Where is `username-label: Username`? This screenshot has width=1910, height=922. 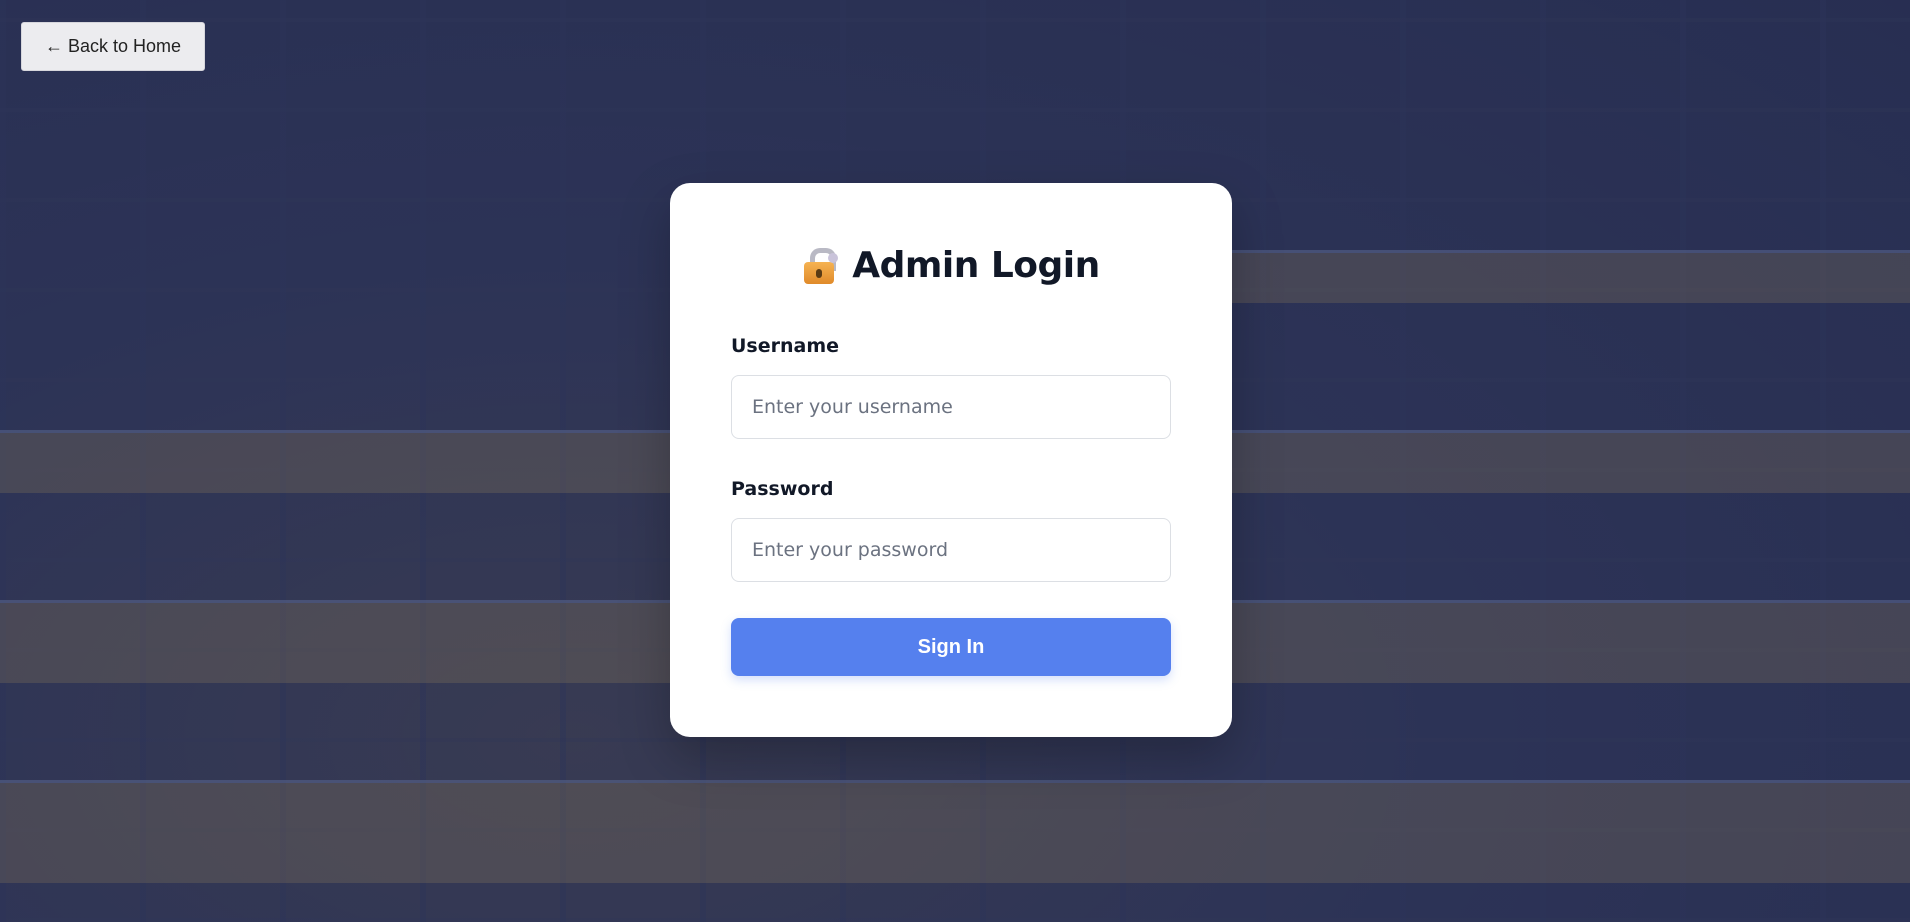 username-label: Username is located at coordinates (785, 346).